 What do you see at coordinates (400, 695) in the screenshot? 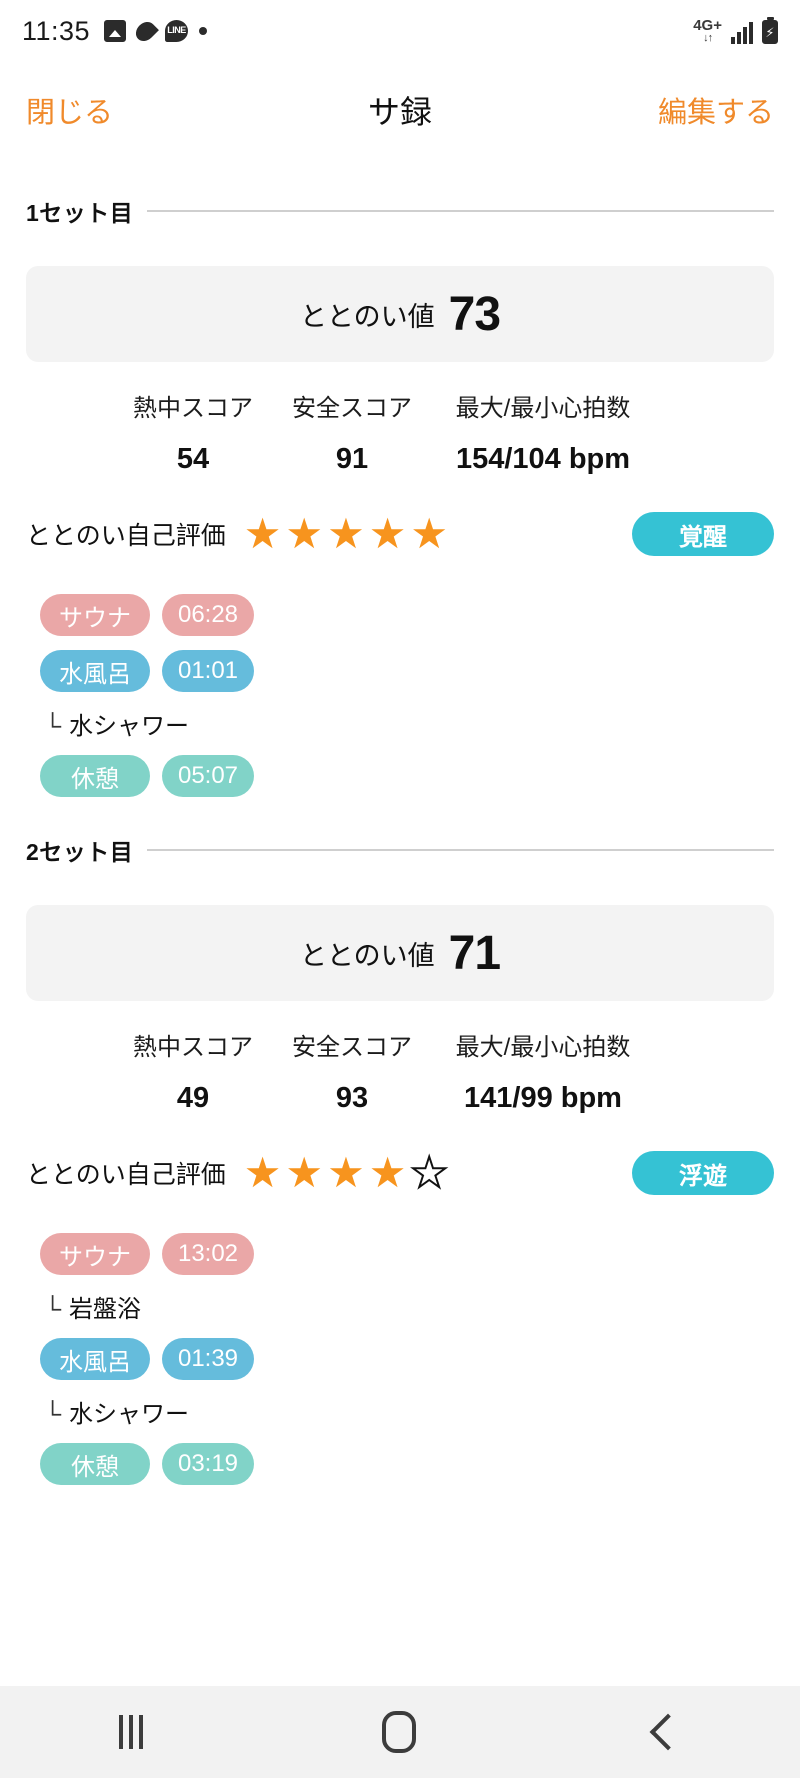
I see `phase-list: サウナ 06:28 水風呂 01:01 └ 水シャワー 休憩 05:07` at bounding box center [400, 695].